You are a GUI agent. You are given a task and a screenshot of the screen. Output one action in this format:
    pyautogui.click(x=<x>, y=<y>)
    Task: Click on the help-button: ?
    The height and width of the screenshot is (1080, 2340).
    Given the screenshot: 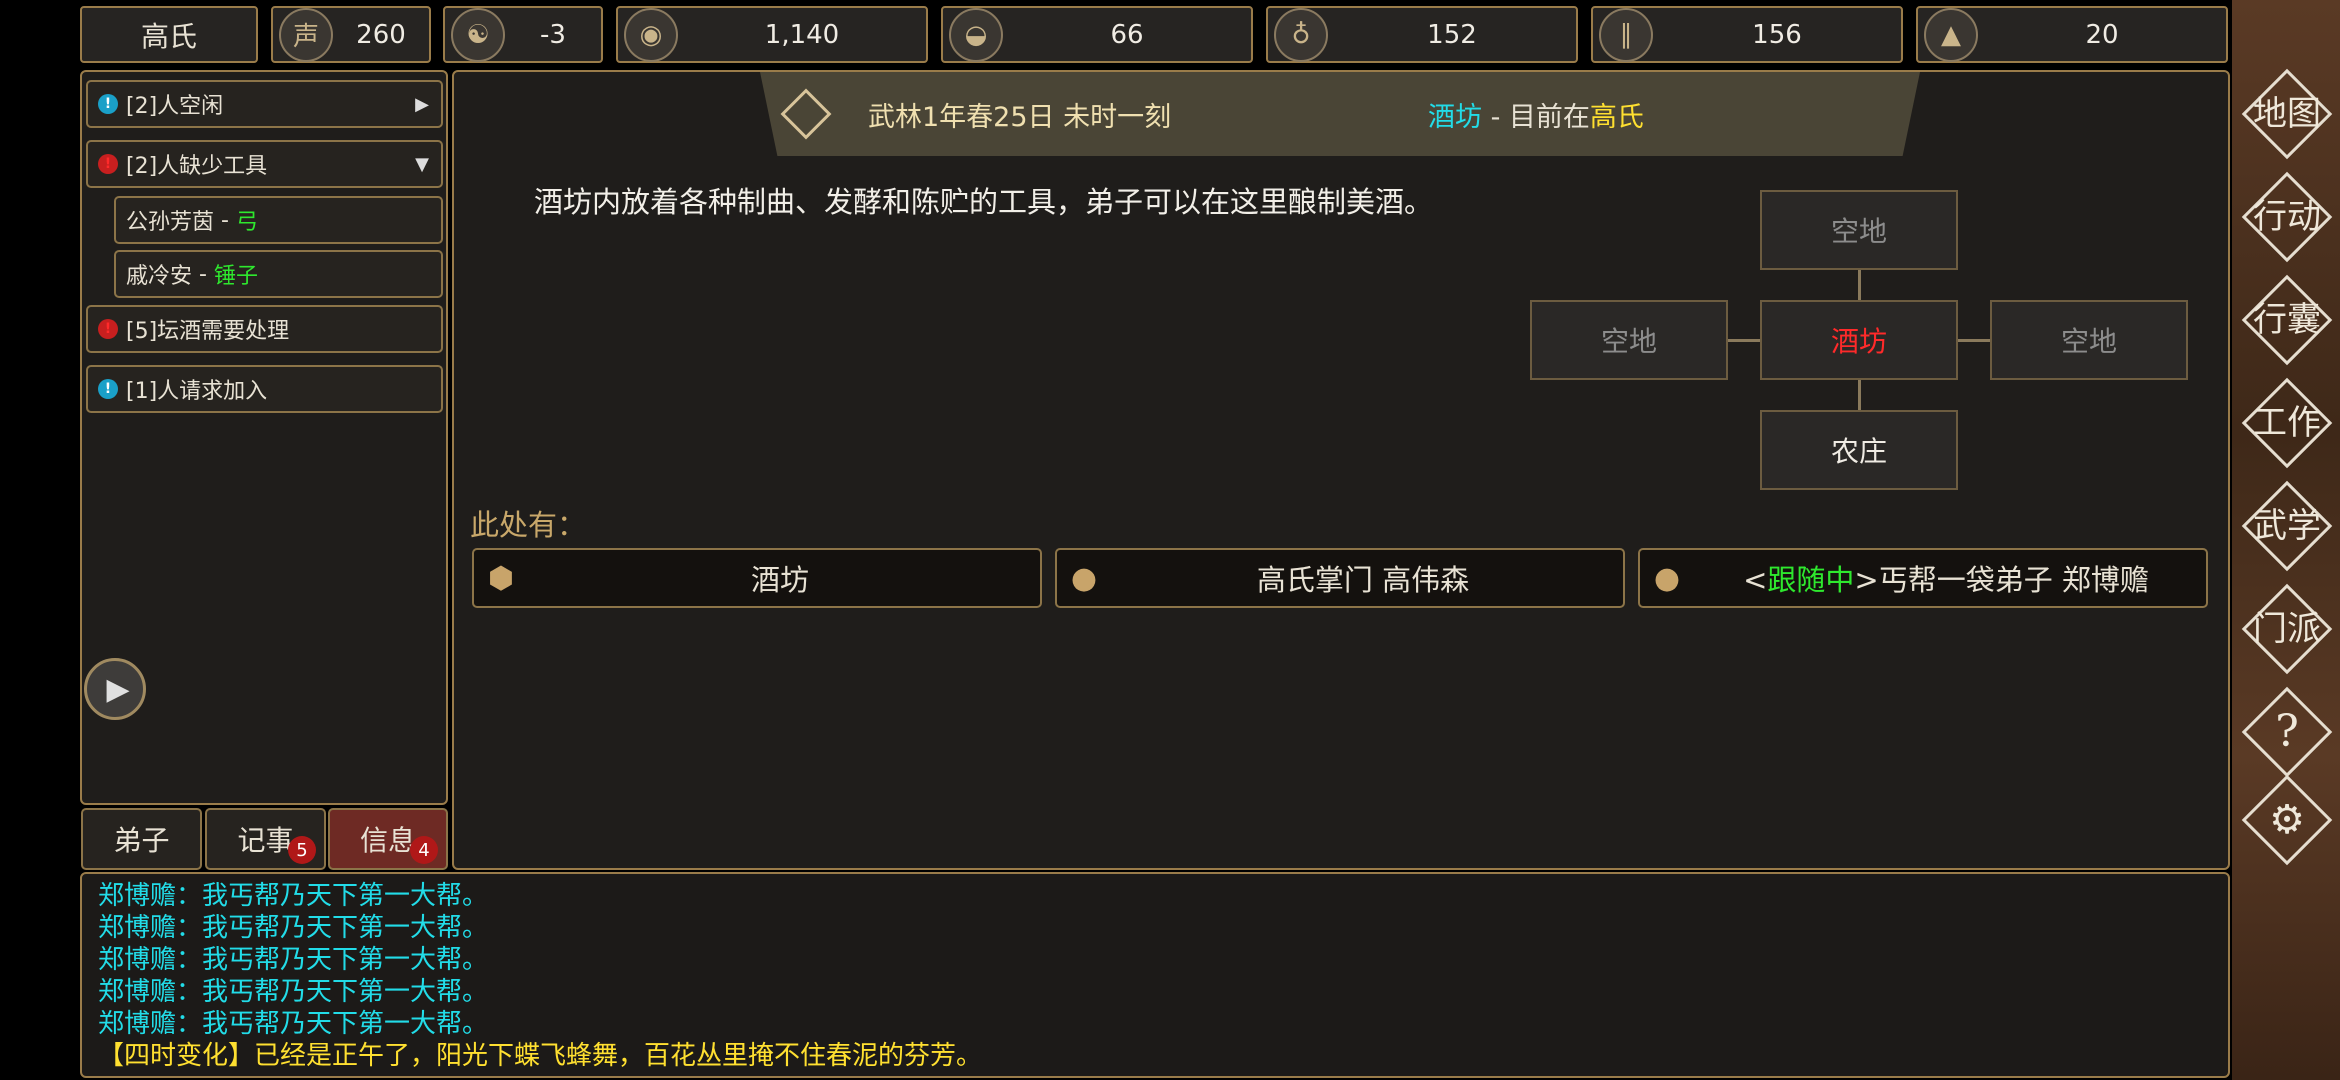 What is the action you would take?
    pyautogui.click(x=2287, y=732)
    